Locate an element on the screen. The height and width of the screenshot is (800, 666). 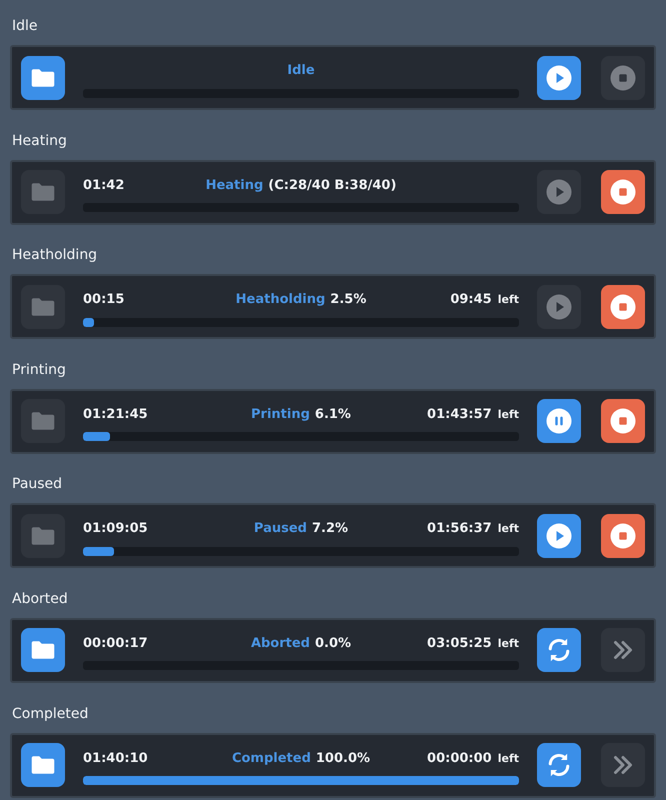
status-detail: 100.0% is located at coordinates (343, 758).